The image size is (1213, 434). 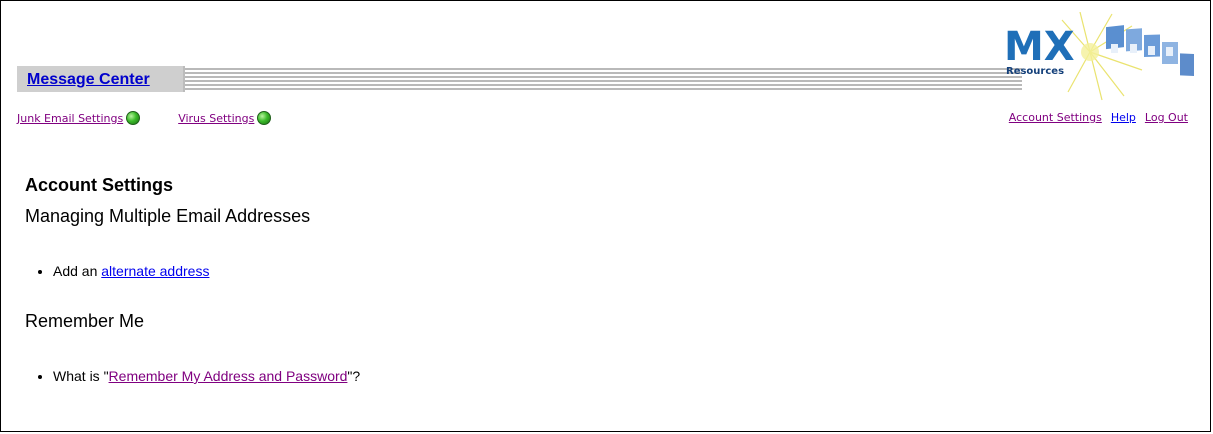 I want to click on junk-email-settings-link: Junk Email Settings, so click(x=70, y=118).